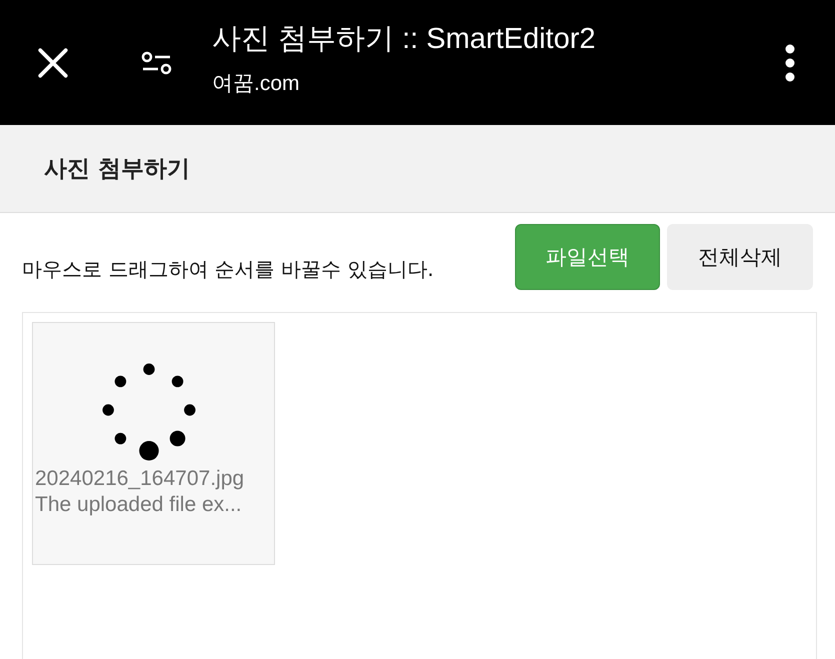 The width and height of the screenshot is (835, 659). Describe the element at coordinates (587, 257) in the screenshot. I see `select-file-button: 파일선택` at that location.